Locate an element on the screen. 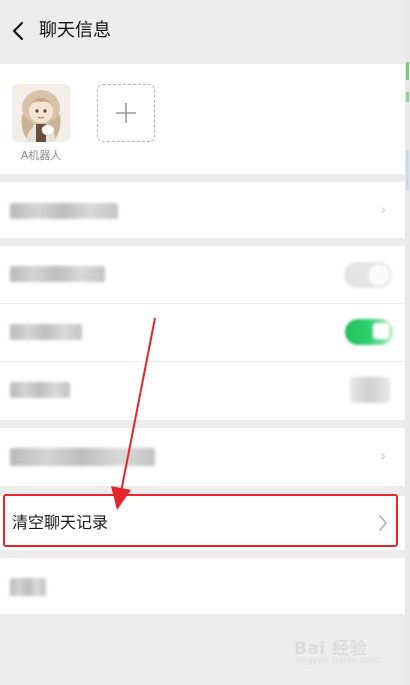  plus-icon is located at coordinates (126, 113).